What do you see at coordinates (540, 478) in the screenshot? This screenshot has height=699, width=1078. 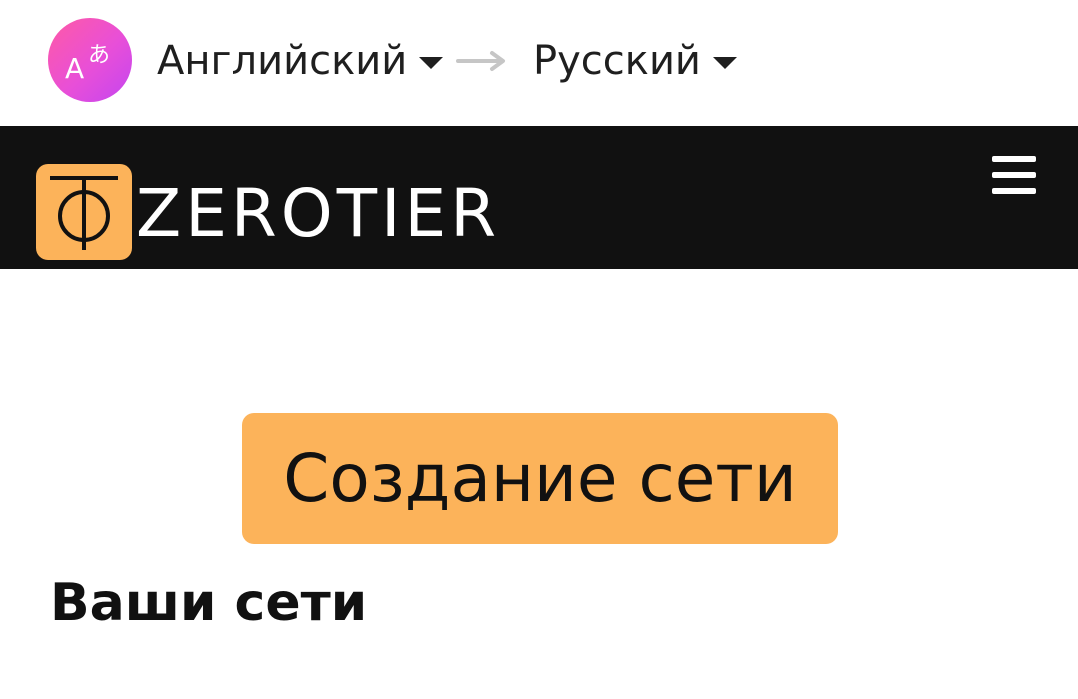 I see `create-network-button: Создание сети` at bounding box center [540, 478].